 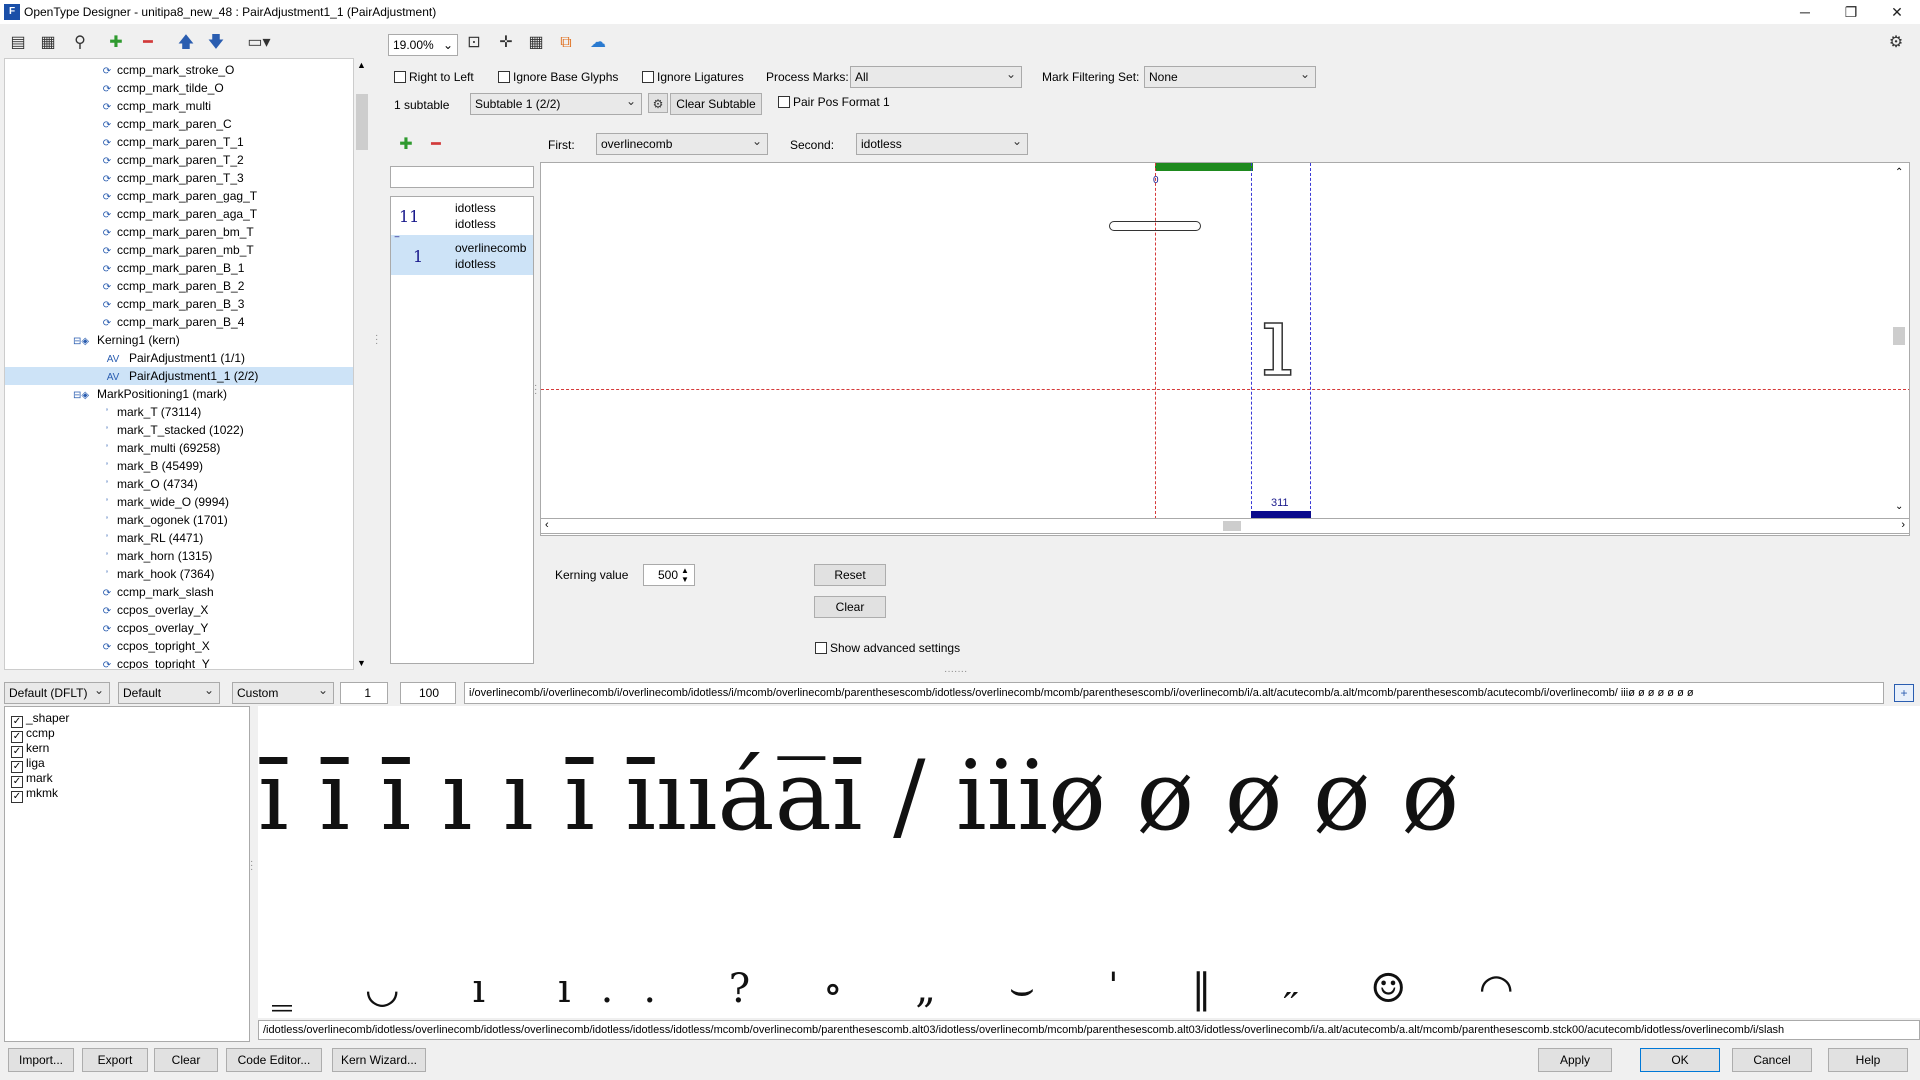 I want to click on close-button: ✕, so click(x=1897, y=12).